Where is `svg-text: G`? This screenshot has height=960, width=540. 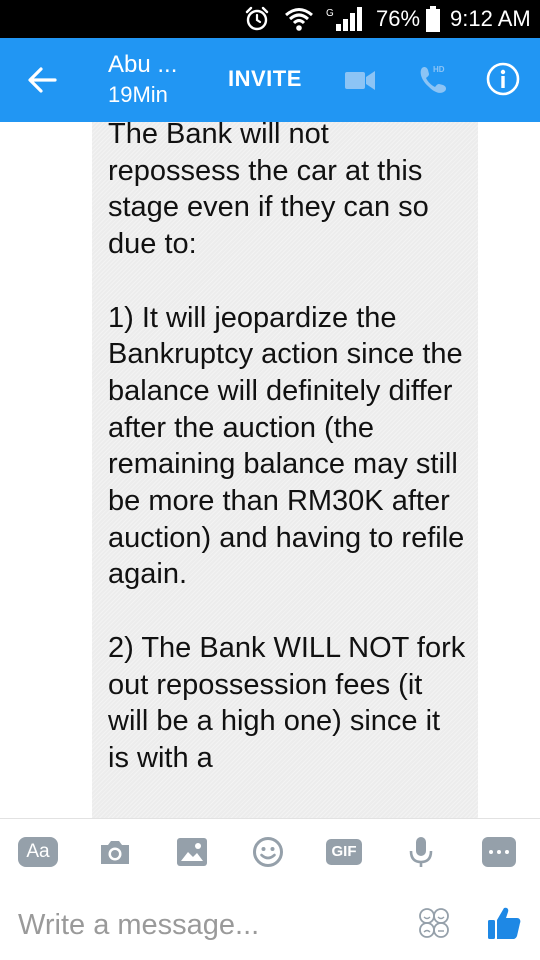 svg-text: G is located at coordinates (330, 13).